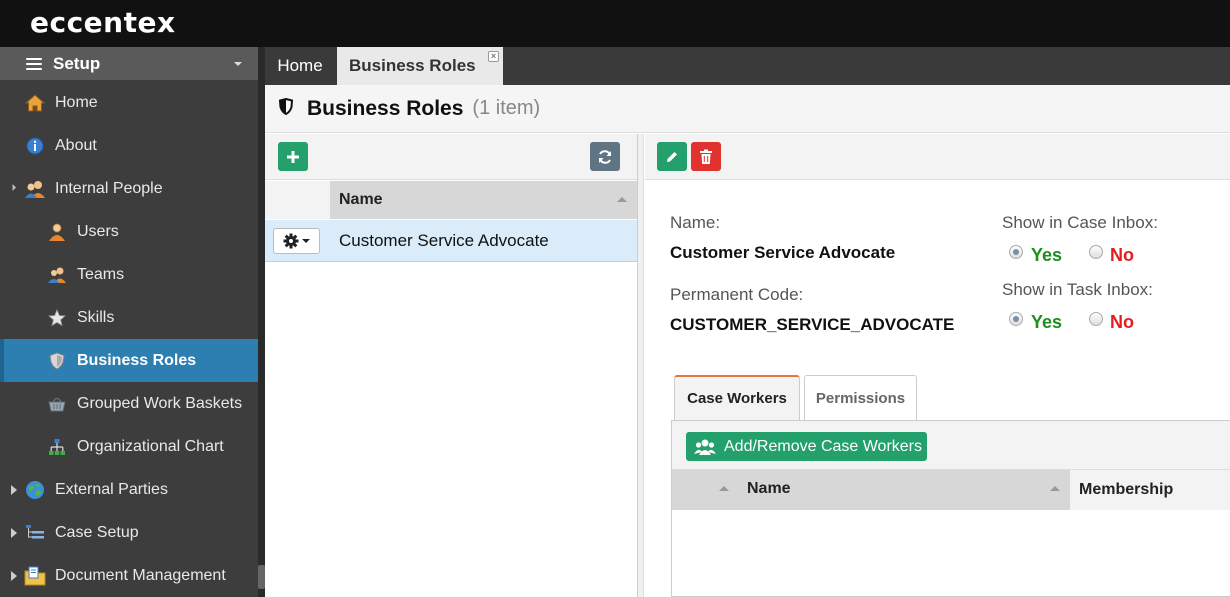 The image size is (1230, 597). I want to click on sidebar-item-label: Internal People, so click(109, 188).